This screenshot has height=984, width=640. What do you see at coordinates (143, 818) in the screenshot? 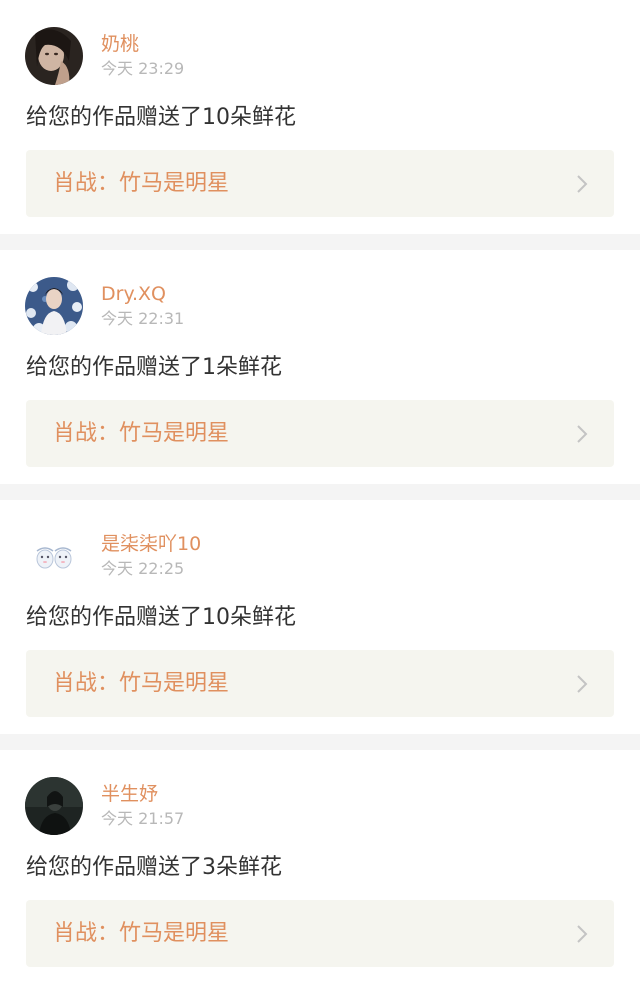
I see `timestamp: 今天 21:57` at bounding box center [143, 818].